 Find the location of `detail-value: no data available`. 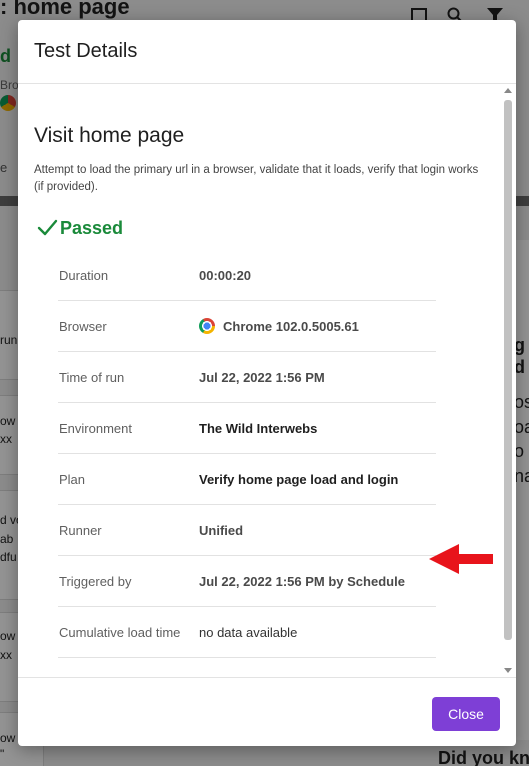

detail-value: no data available is located at coordinates (248, 632).